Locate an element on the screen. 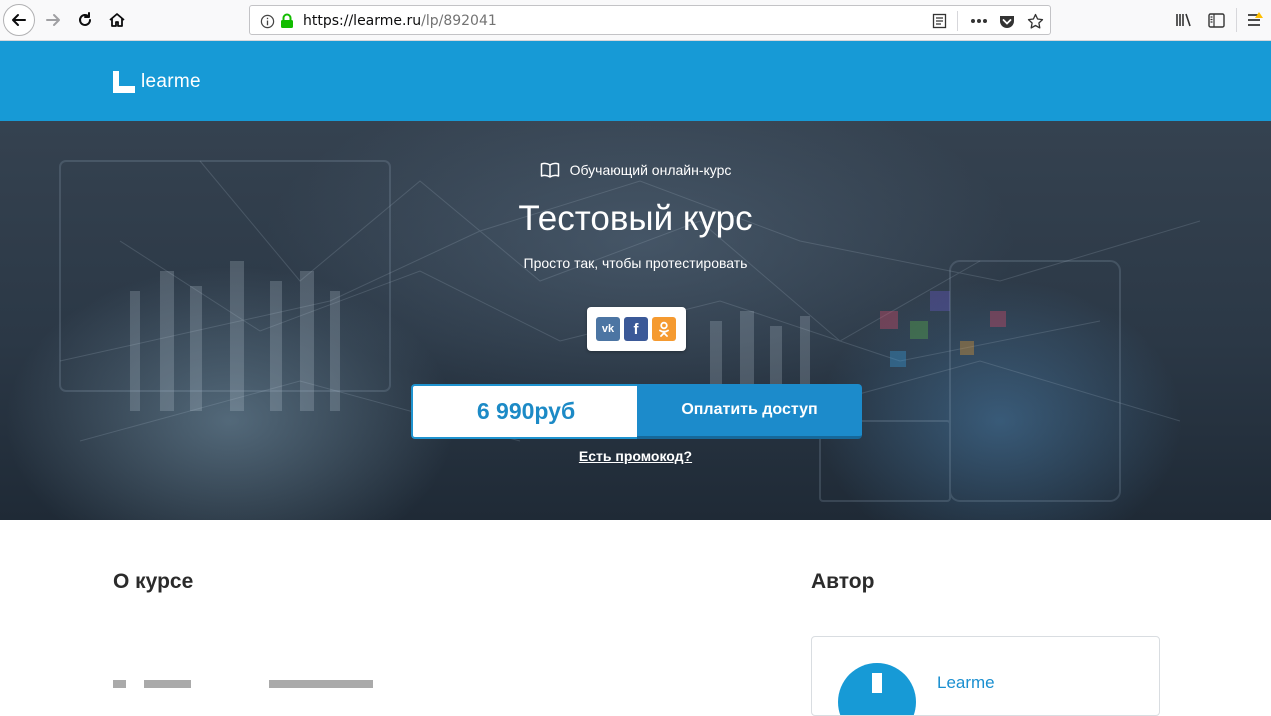 This screenshot has width=1271, height=716. home-button is located at coordinates (117, 20).